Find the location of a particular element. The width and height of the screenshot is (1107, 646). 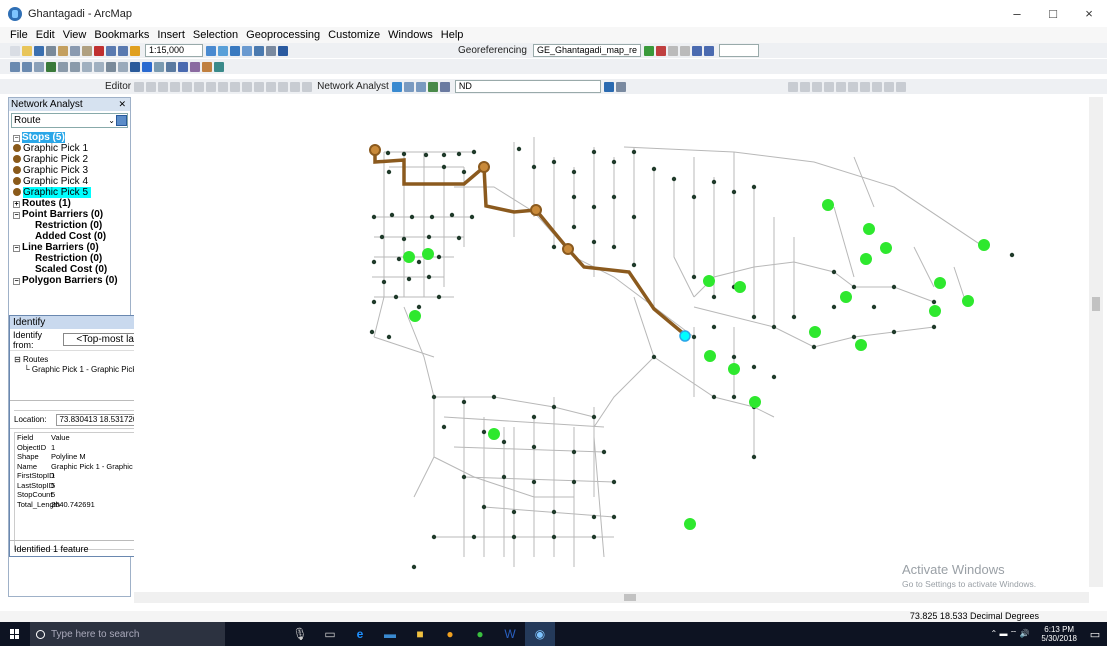

hyperlink-icon is located at coordinates (159, 66).